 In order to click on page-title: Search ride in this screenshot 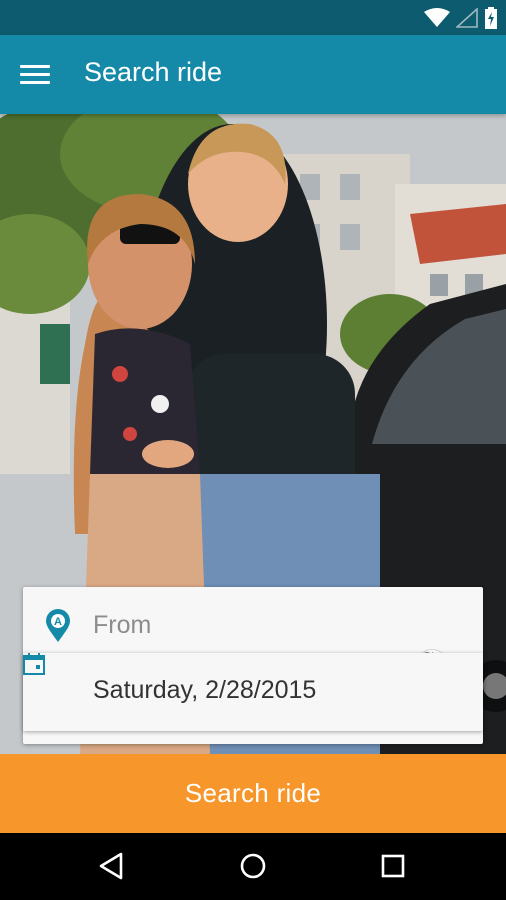, I will do `click(153, 72)`.